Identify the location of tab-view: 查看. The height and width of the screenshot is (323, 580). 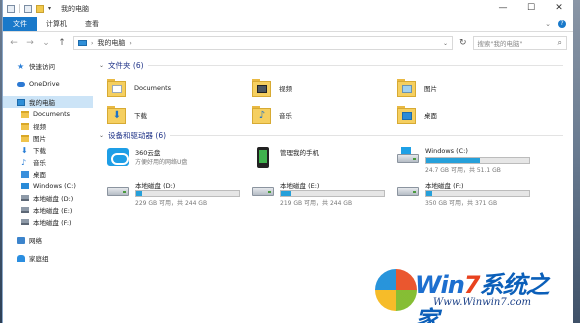
(92, 24).